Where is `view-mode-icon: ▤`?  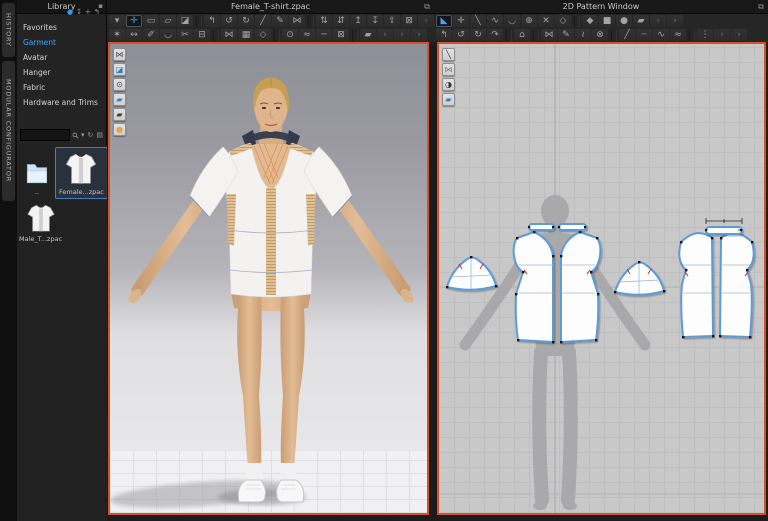
view-mode-icon: ▤ is located at coordinates (99, 135).